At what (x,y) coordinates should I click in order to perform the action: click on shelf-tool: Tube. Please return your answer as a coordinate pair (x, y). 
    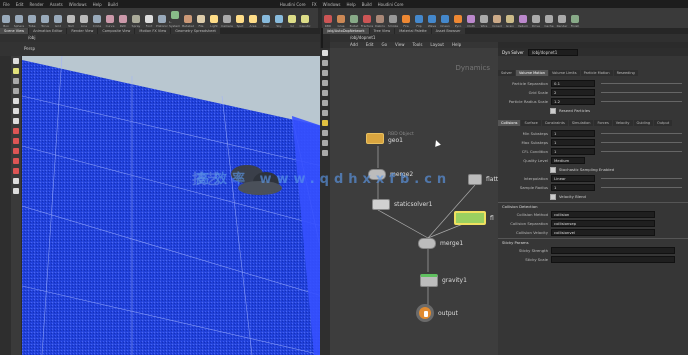
    Looking at the image, I should click on (32, 19).